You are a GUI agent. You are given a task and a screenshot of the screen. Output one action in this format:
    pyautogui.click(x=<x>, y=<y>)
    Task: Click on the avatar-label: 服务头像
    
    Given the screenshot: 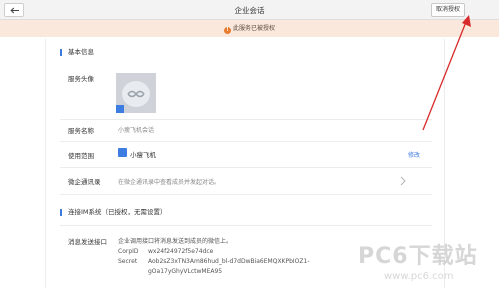 What is the action you would take?
    pyautogui.click(x=81, y=79)
    